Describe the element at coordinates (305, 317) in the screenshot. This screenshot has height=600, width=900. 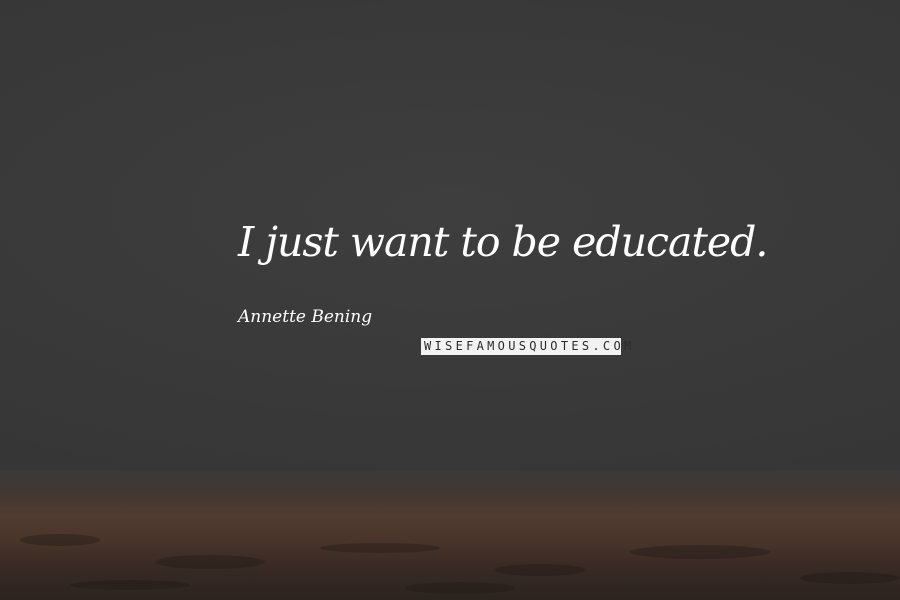
I see `quote-author: Annette Bening` at that location.